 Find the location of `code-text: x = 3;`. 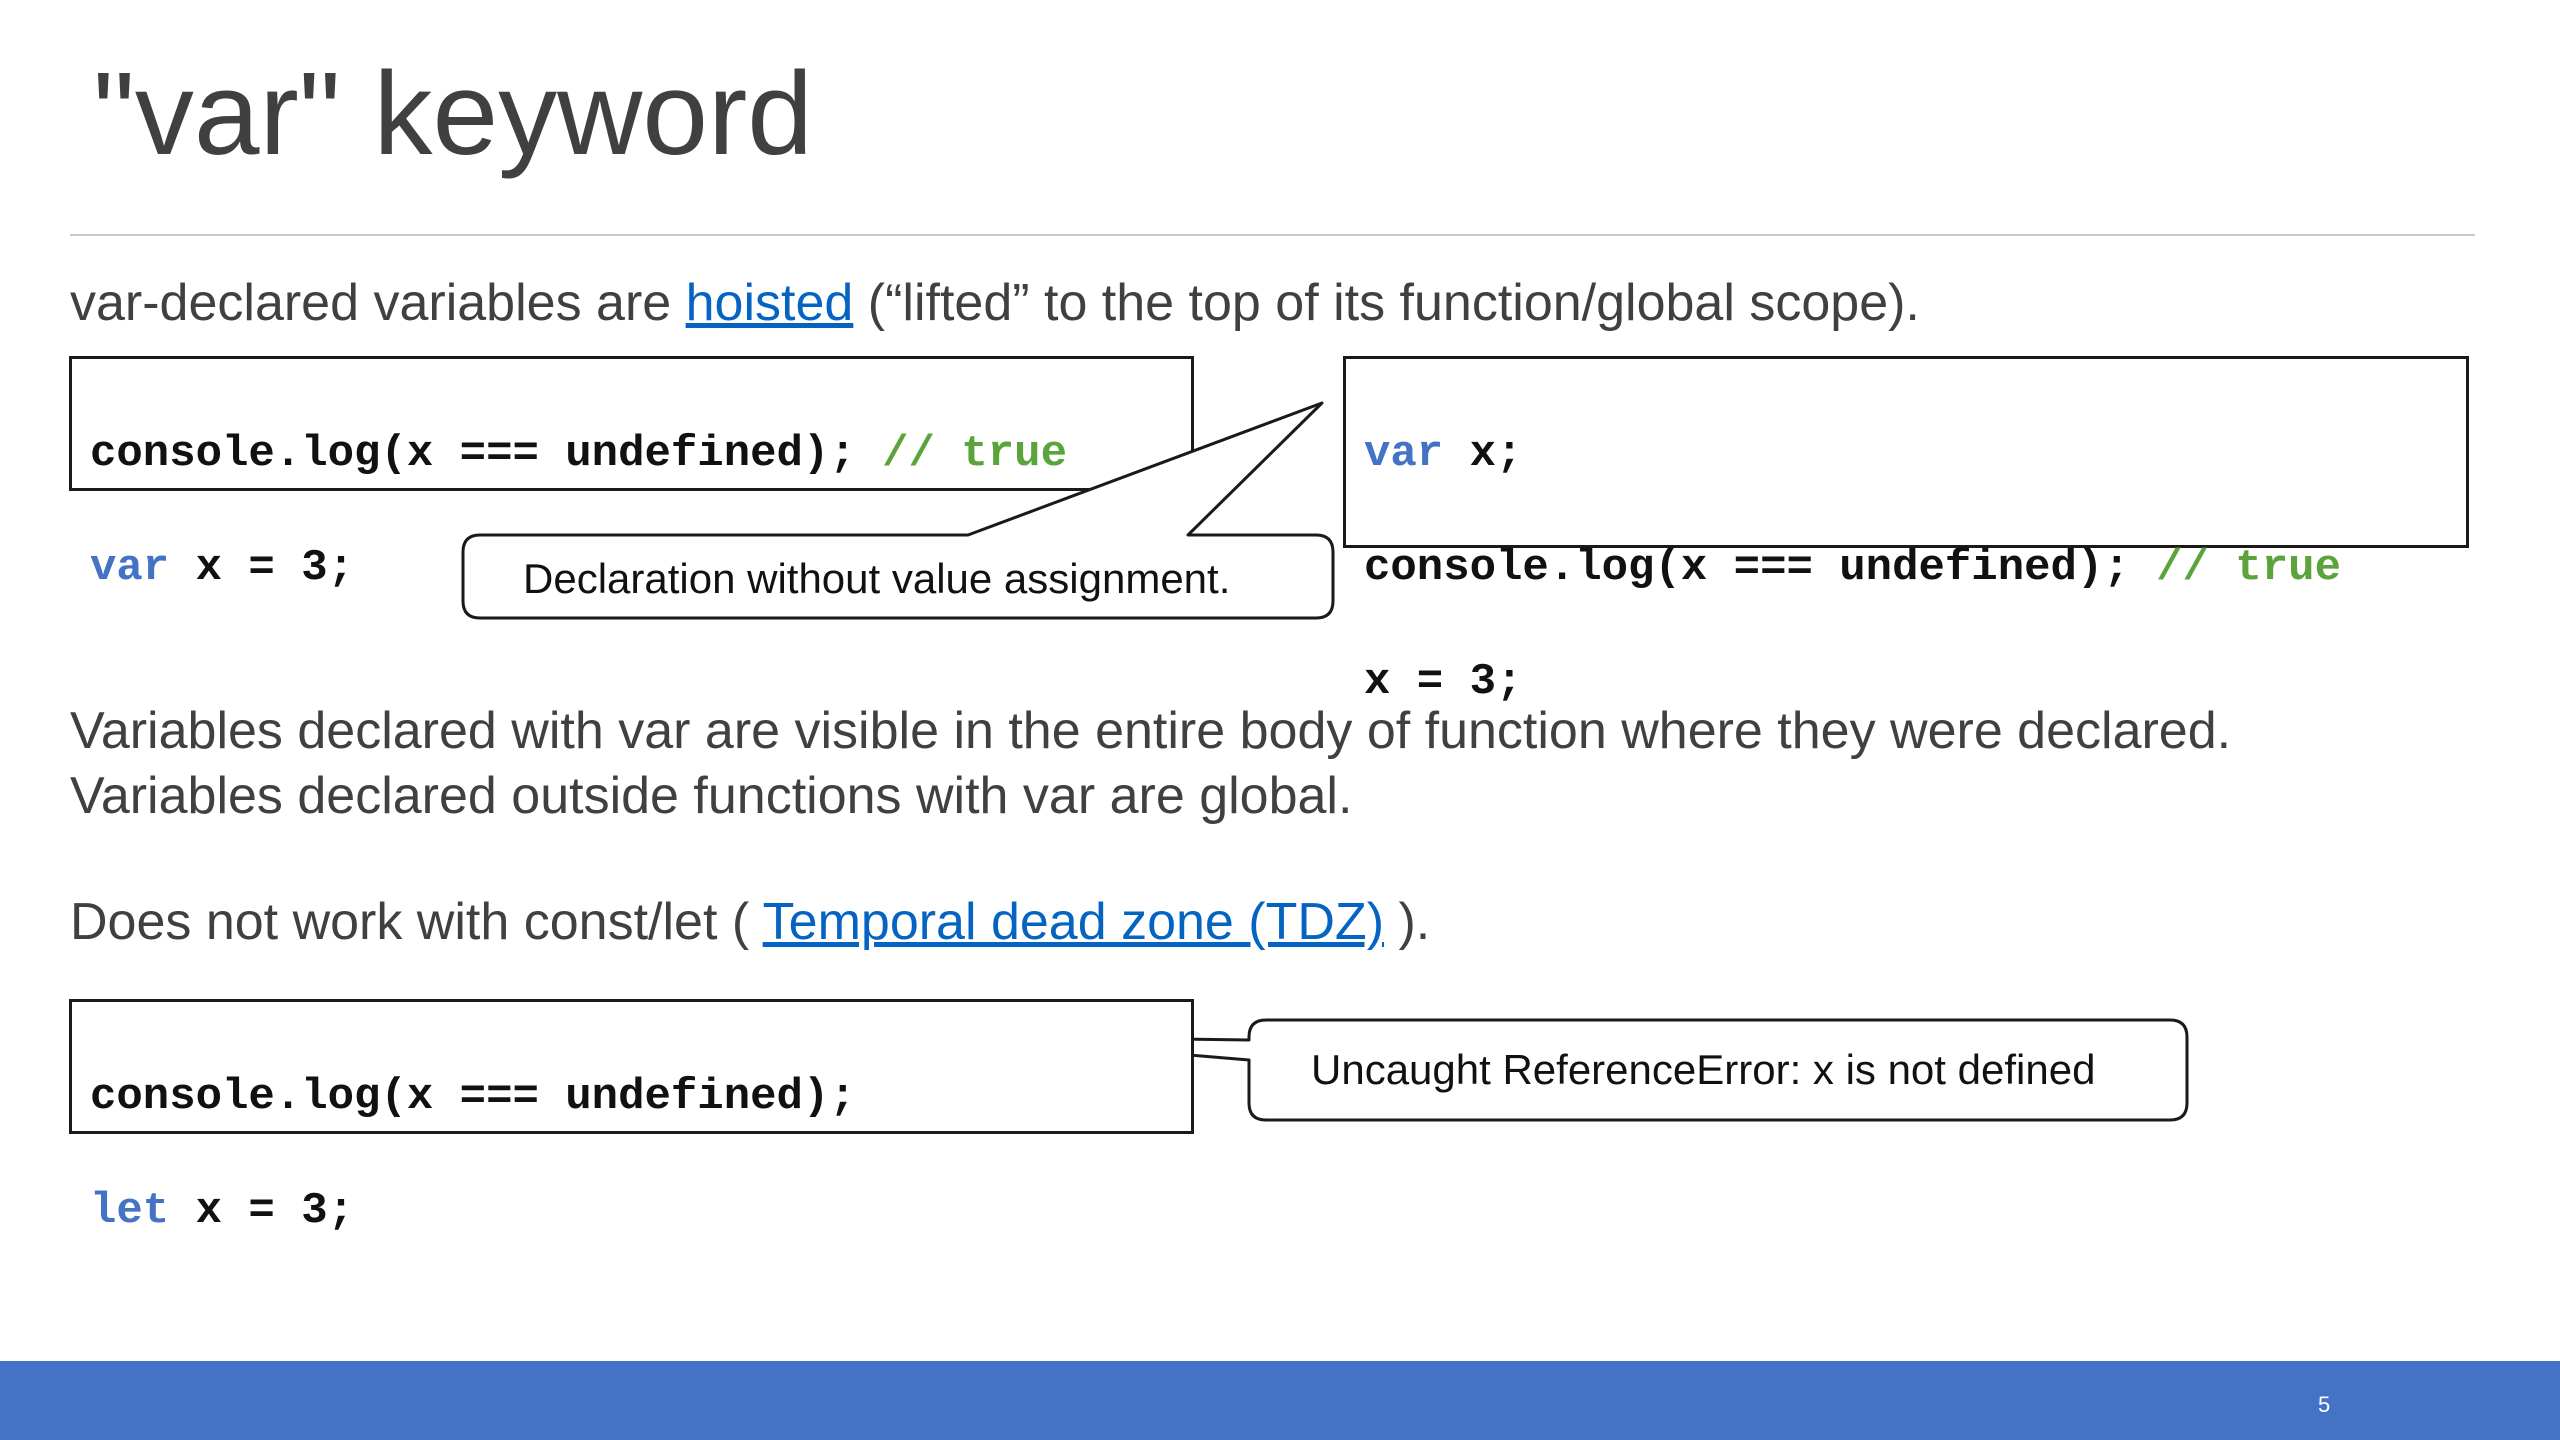

code-text: x = 3; is located at coordinates (262, 1211).